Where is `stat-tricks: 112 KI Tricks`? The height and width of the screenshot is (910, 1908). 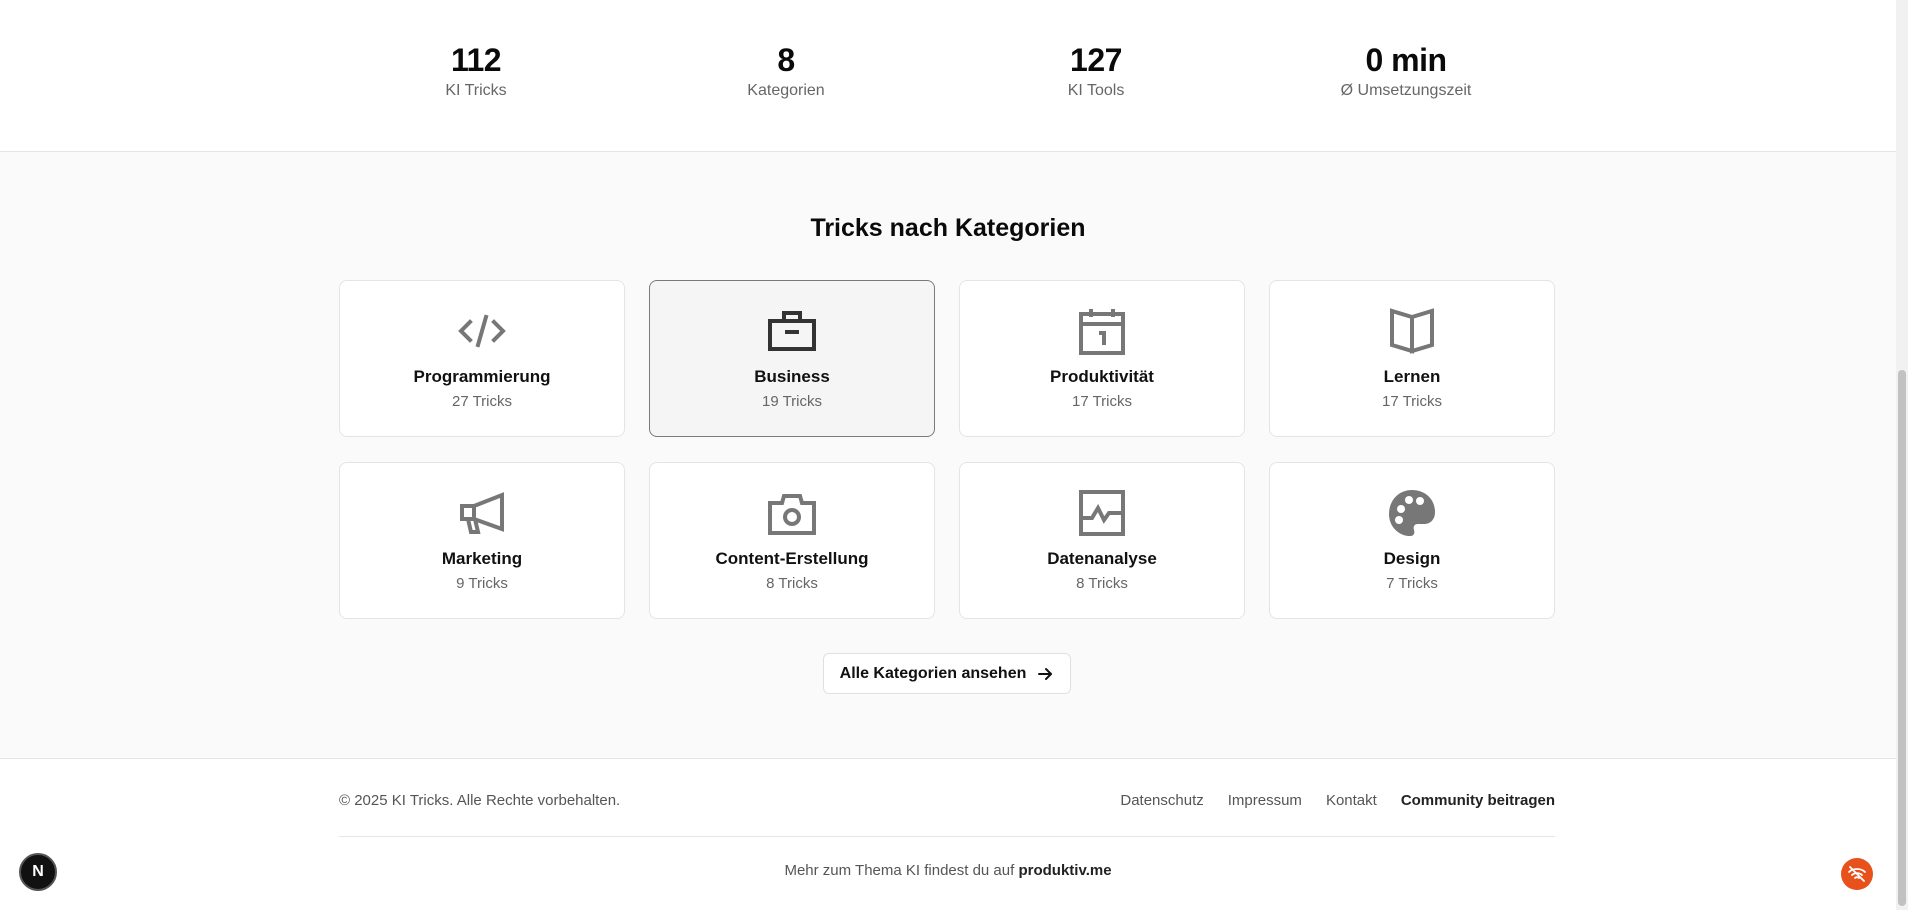 stat-tricks: 112 KI Tricks is located at coordinates (476, 70).